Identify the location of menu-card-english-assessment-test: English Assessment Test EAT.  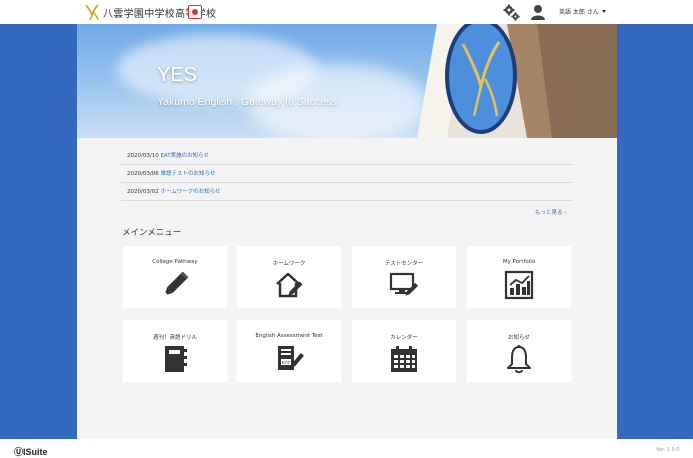
(289, 351).